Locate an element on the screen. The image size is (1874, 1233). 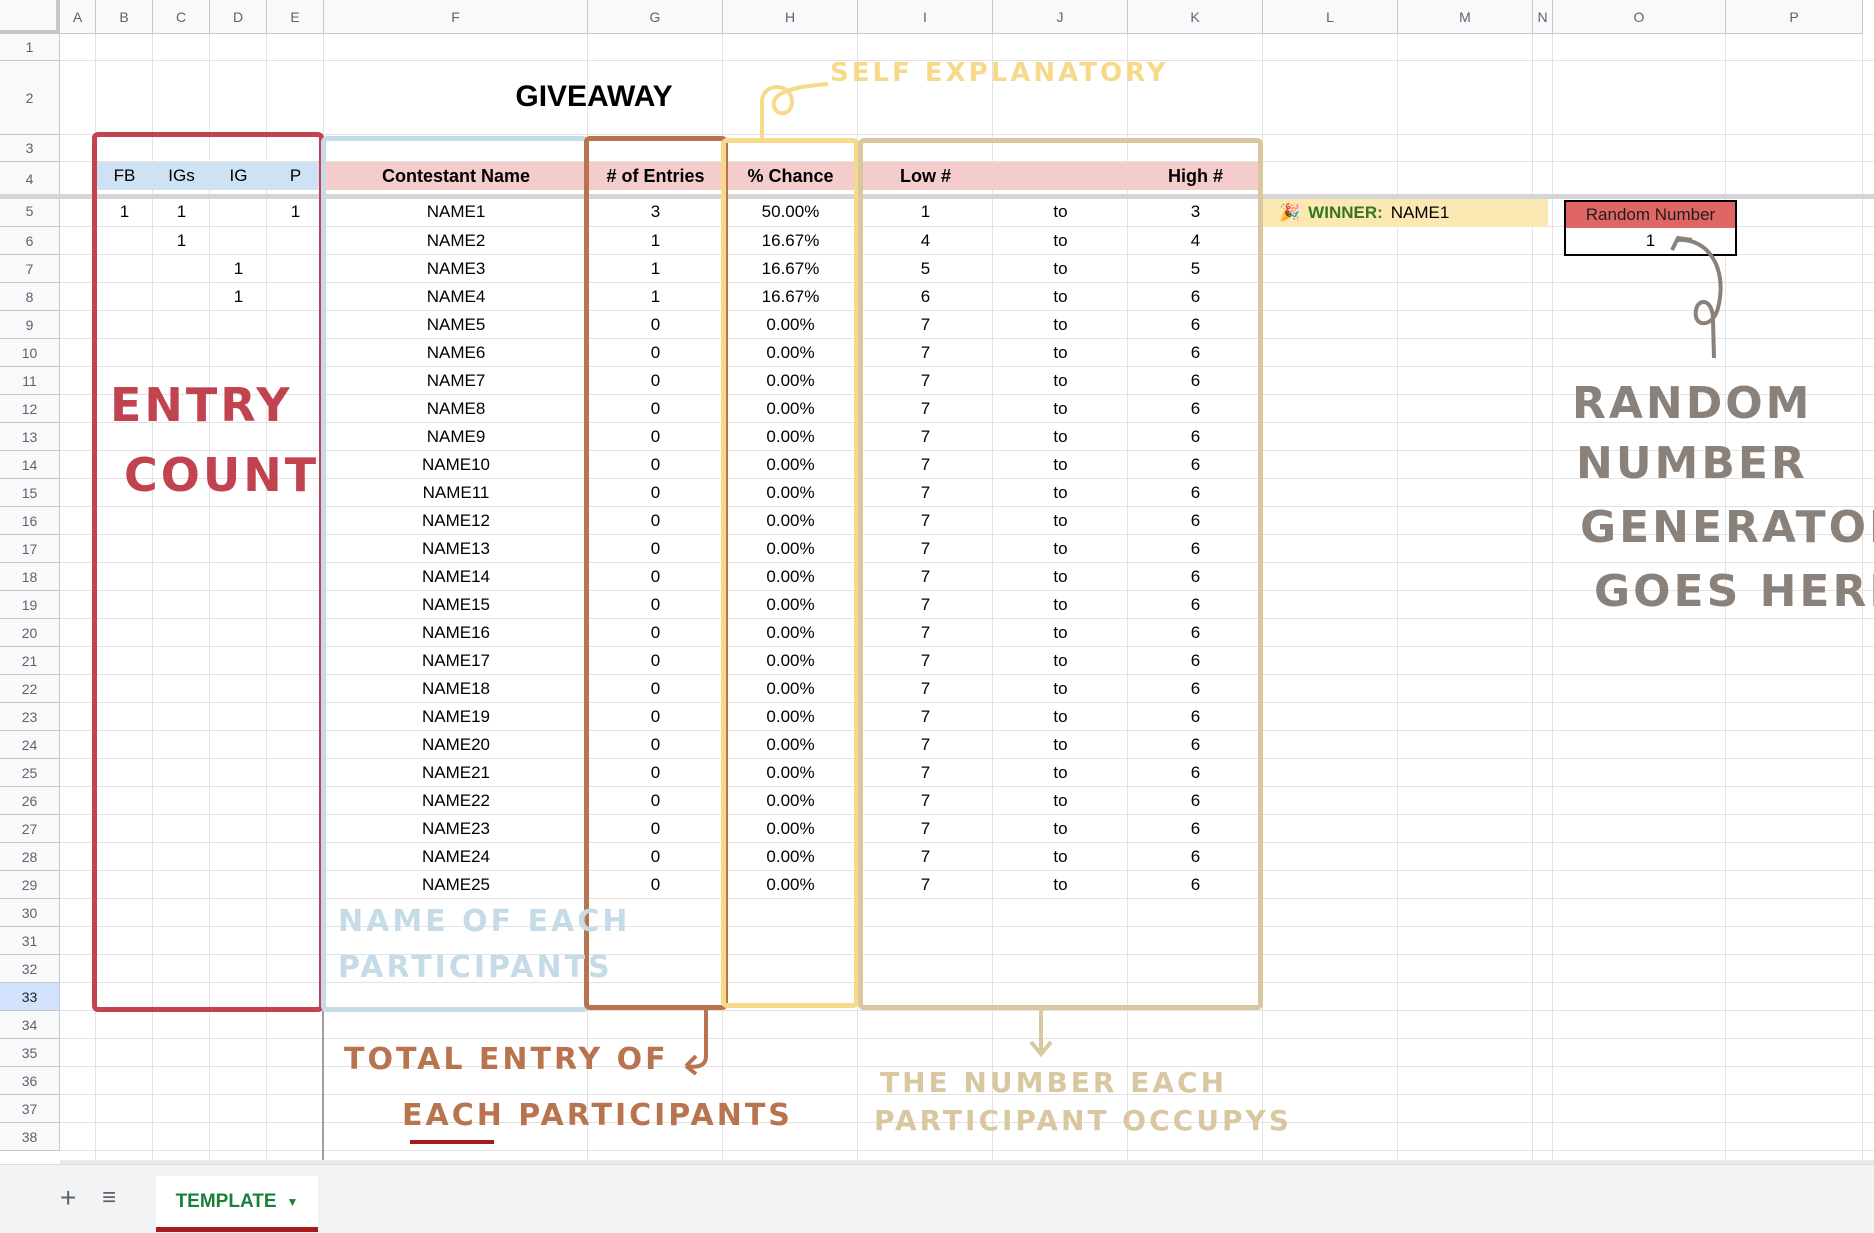
note-each-participants: EACH PARTICIPANTS is located at coordinates (597, 1115).